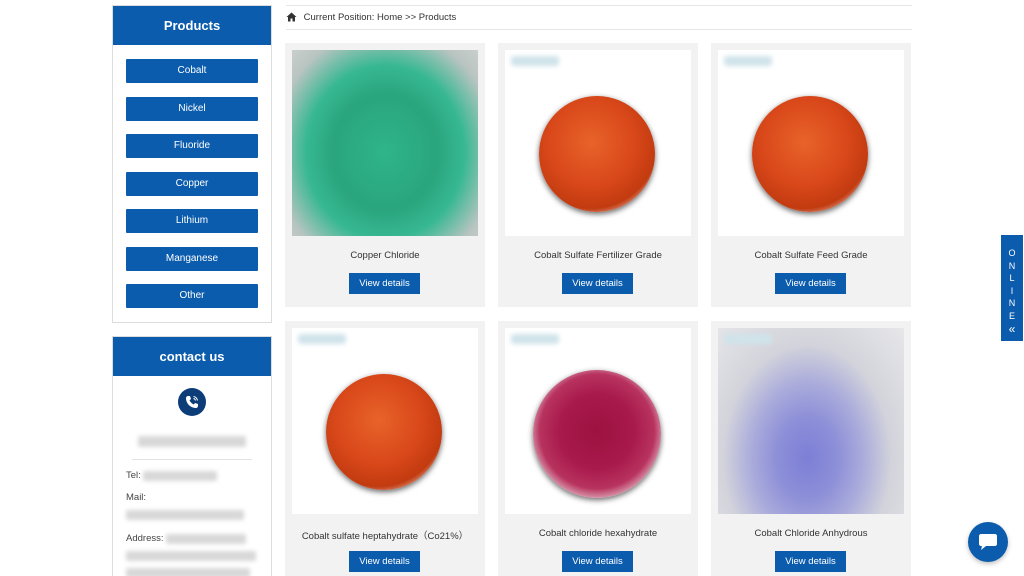 The image size is (1024, 576). I want to click on chat-button, so click(988, 542).